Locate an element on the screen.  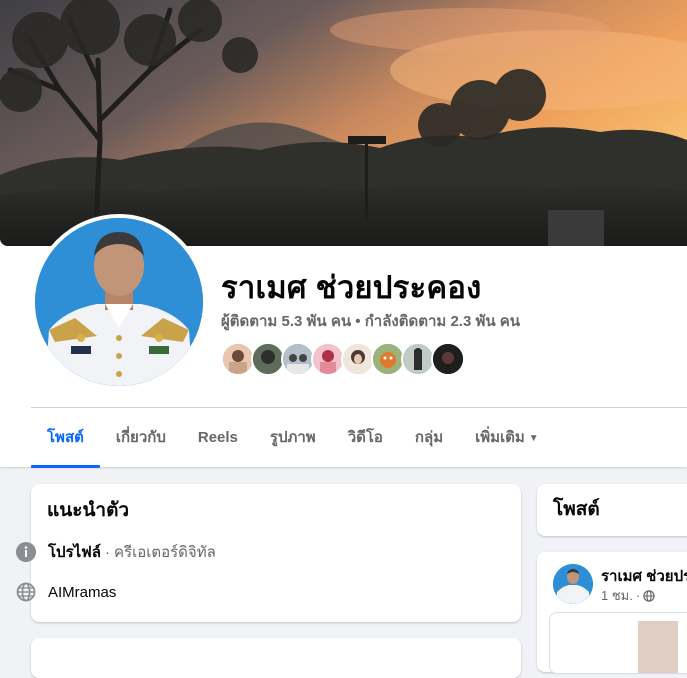
tab-label: วิดีโอ is located at coordinates (365, 437).